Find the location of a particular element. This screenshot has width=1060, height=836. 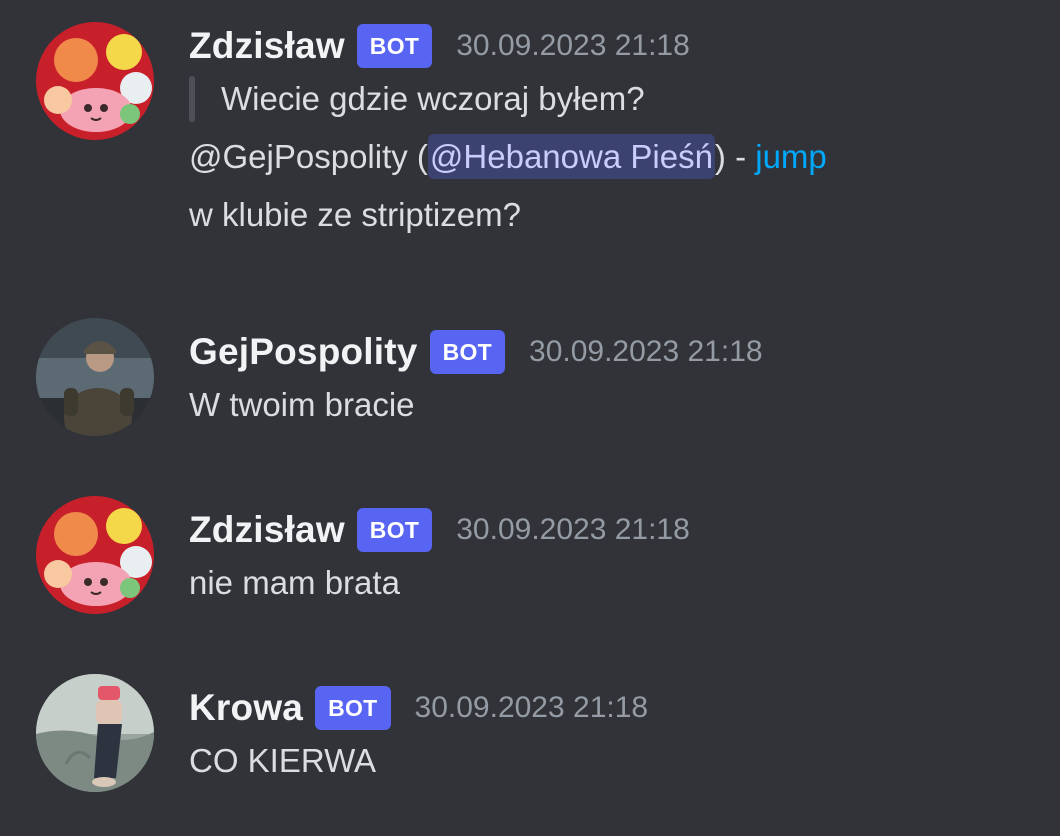

person-by-water-icon is located at coordinates (95, 733).